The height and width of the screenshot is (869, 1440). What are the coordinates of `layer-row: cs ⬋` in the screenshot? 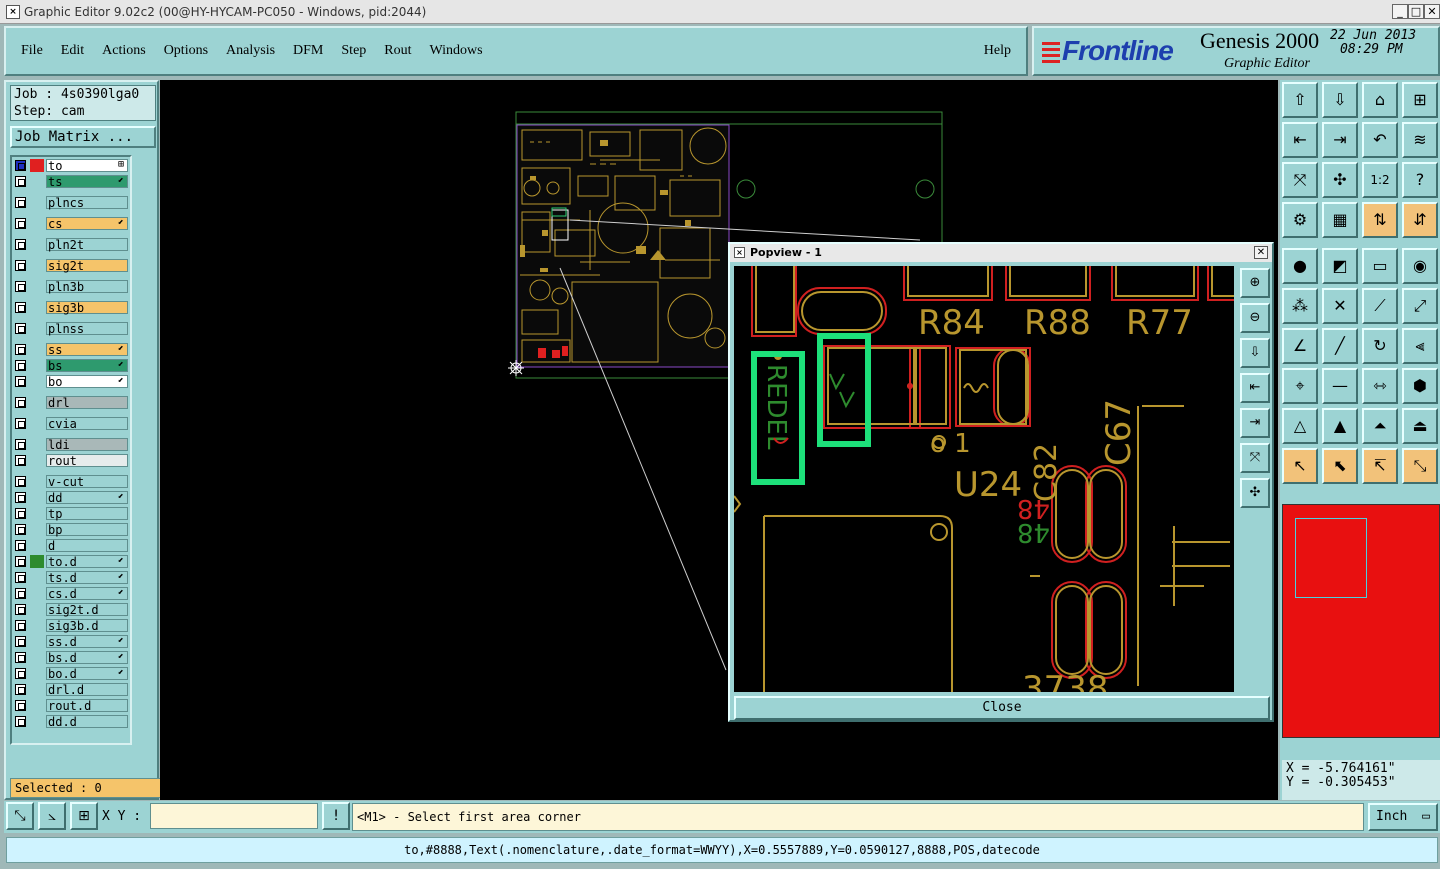 It's located at (71, 224).